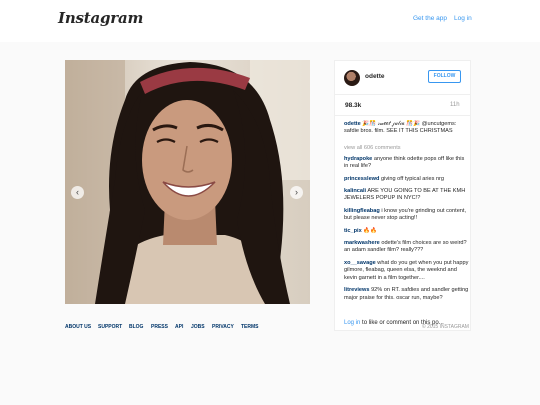 This screenshot has width=540, height=405. Describe the element at coordinates (355, 191) in the screenshot. I see `comment-username: kalincali` at that location.